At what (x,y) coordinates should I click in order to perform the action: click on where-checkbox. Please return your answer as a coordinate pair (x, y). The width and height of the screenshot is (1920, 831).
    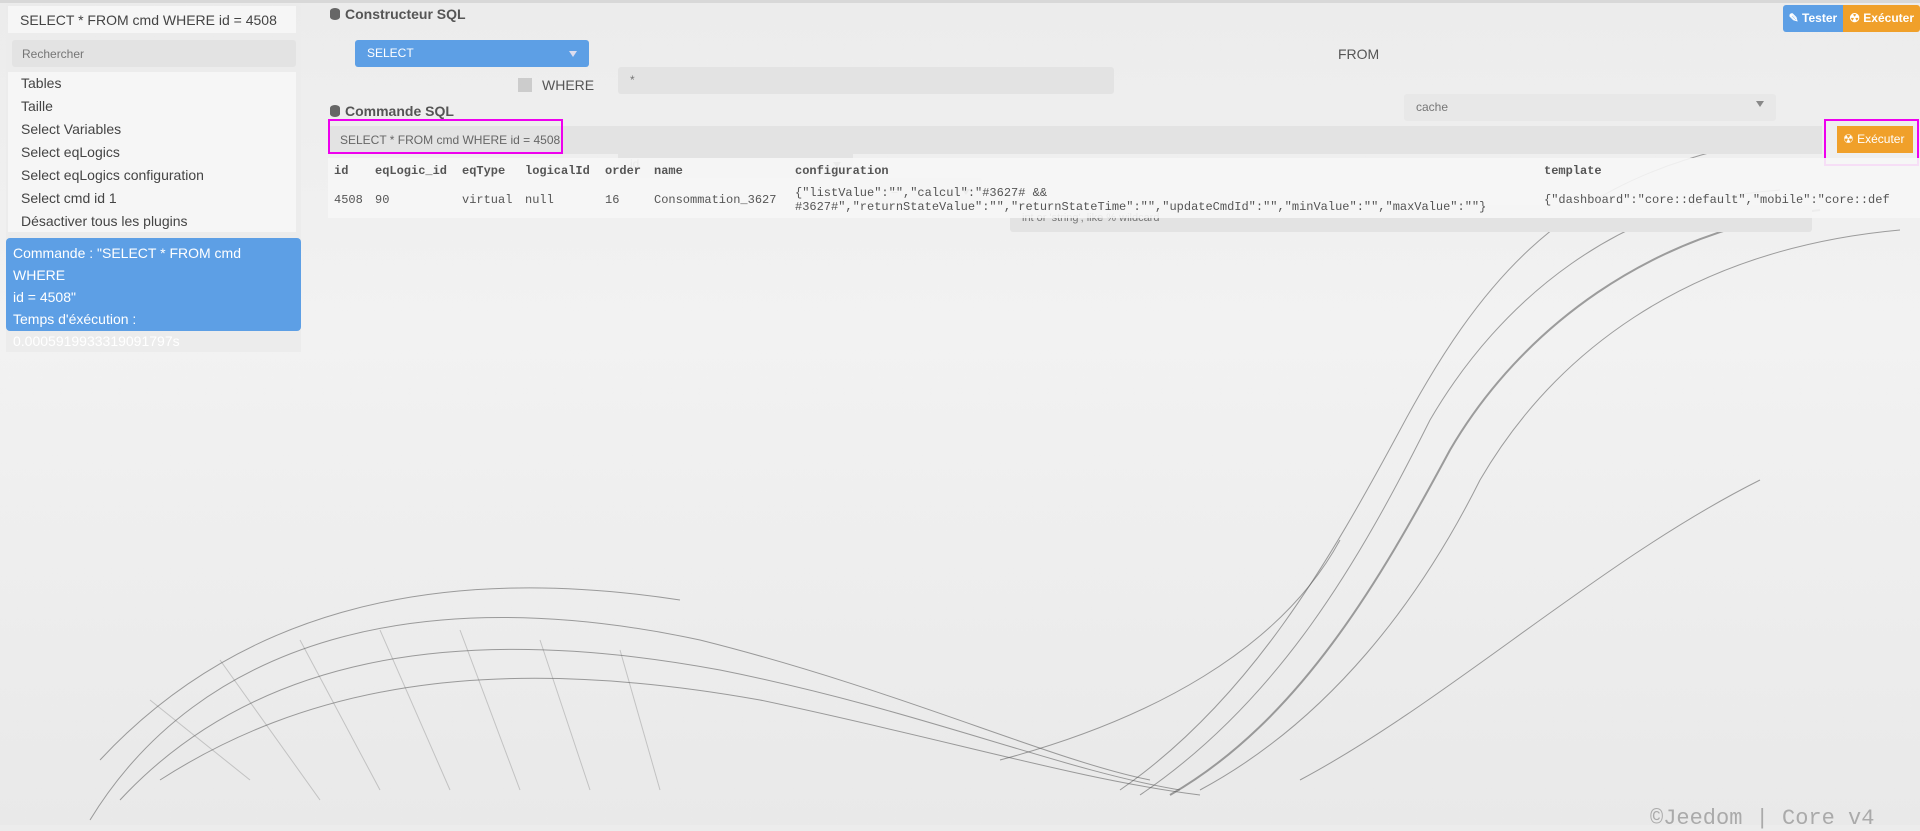
    Looking at the image, I should click on (525, 85).